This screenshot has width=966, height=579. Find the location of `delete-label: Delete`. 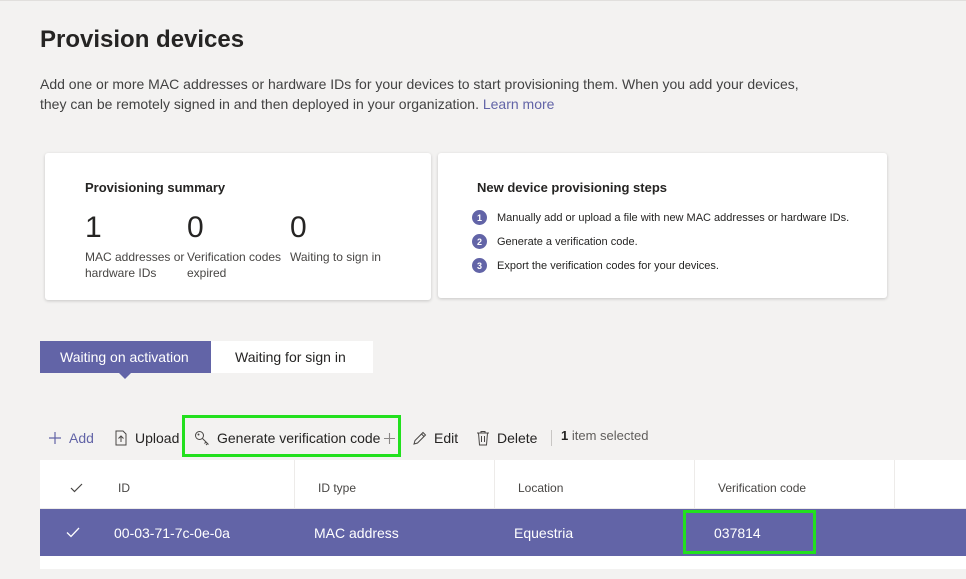

delete-label: Delete is located at coordinates (517, 438).